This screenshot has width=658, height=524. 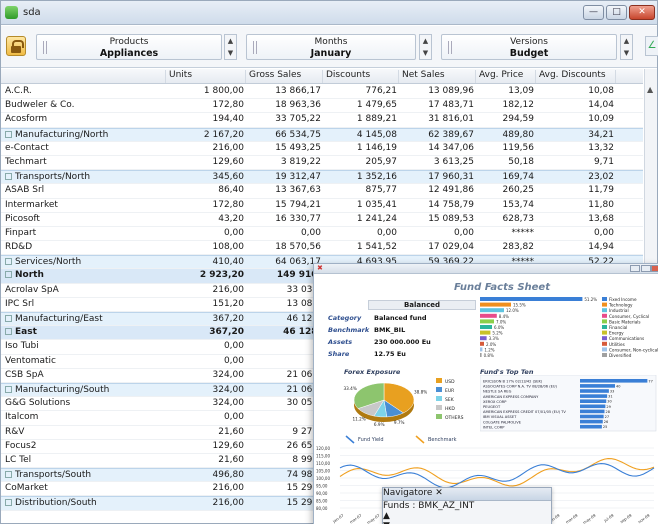 What do you see at coordinates (85, 262) in the screenshot?
I see `row-label: Services/North` at bounding box center [85, 262].